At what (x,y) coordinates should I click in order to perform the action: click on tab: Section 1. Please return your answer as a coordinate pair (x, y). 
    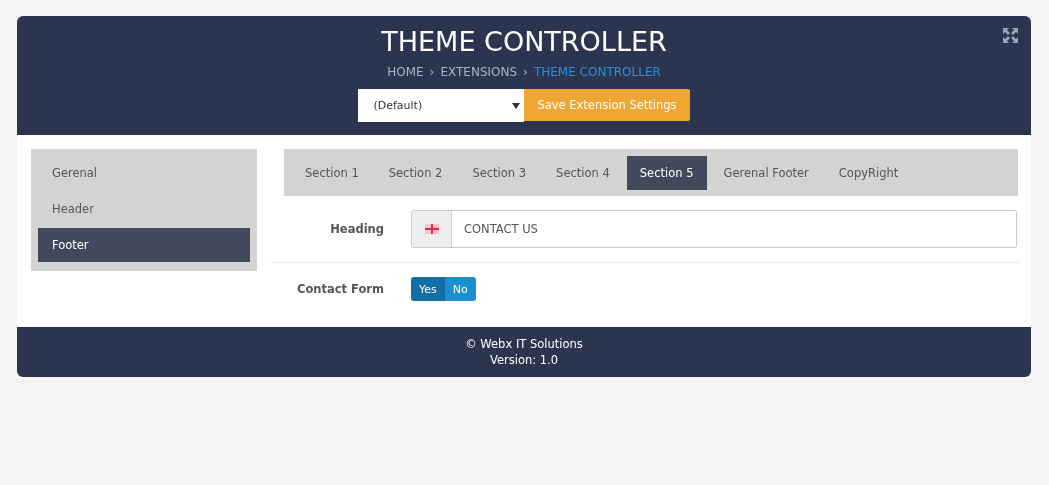
    Looking at the image, I should click on (332, 172).